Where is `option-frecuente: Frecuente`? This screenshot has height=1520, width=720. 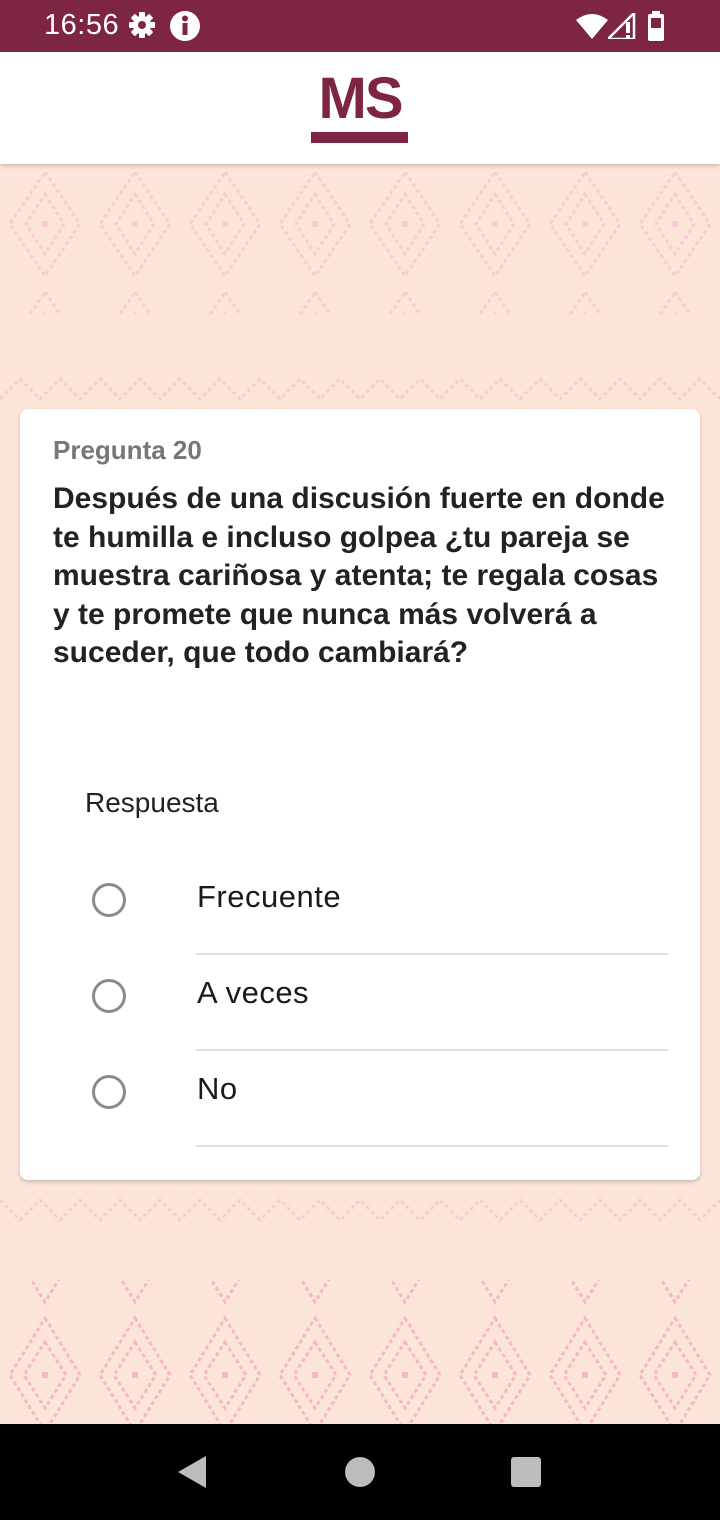
option-frecuente: Frecuente is located at coordinates (360, 915).